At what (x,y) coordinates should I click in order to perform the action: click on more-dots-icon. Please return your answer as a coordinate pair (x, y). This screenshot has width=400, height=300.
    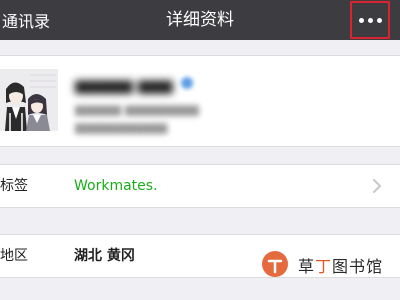
    Looking at the image, I should click on (370, 20).